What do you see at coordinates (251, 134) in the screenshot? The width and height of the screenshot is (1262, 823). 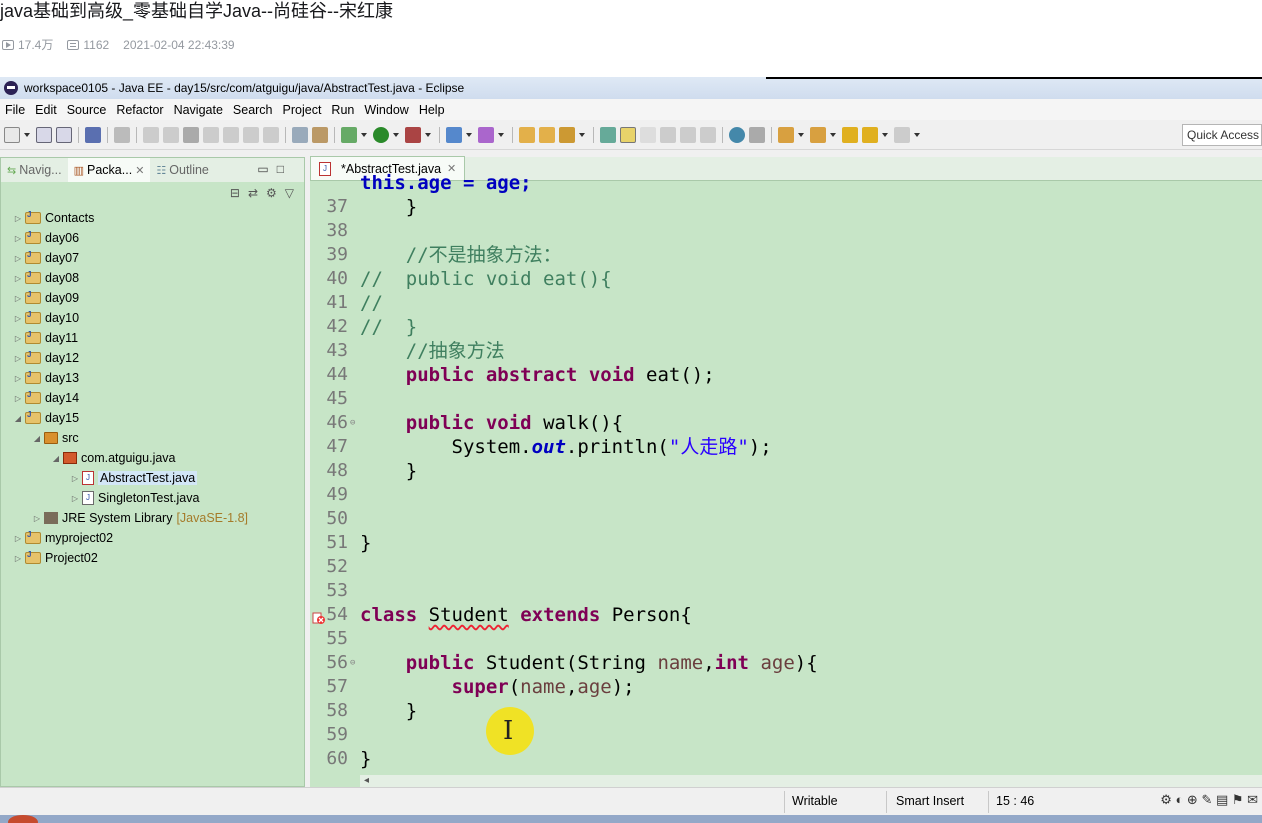 I see `step-over-icon` at bounding box center [251, 134].